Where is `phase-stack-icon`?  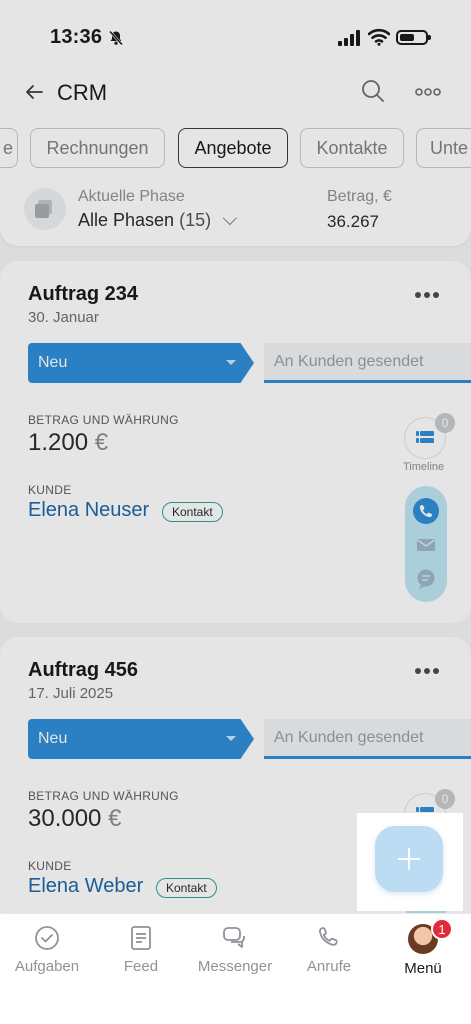
phase-stack-icon is located at coordinates (45, 209).